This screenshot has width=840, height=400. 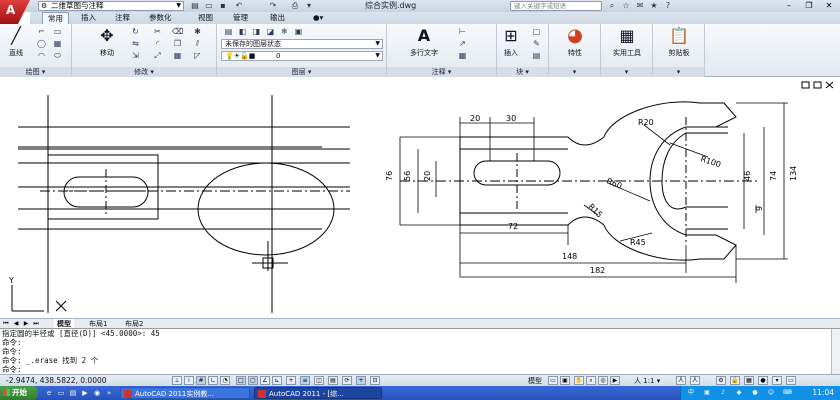 What do you see at coordinates (111, 6) in the screenshot?
I see `workspace-switcher: ⚙ 二维草图与注释 ▼` at bounding box center [111, 6].